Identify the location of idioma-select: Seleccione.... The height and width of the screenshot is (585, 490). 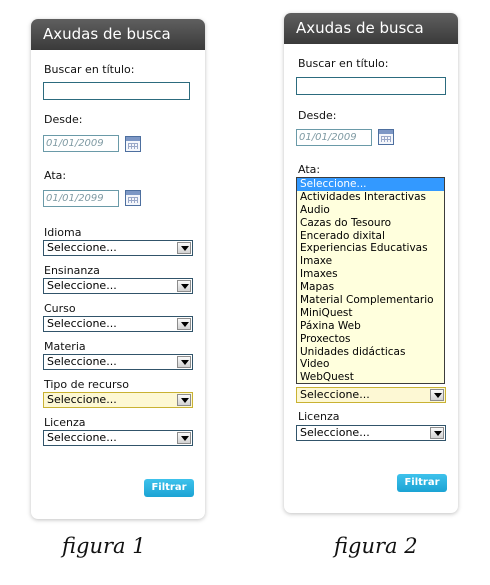
(118, 248).